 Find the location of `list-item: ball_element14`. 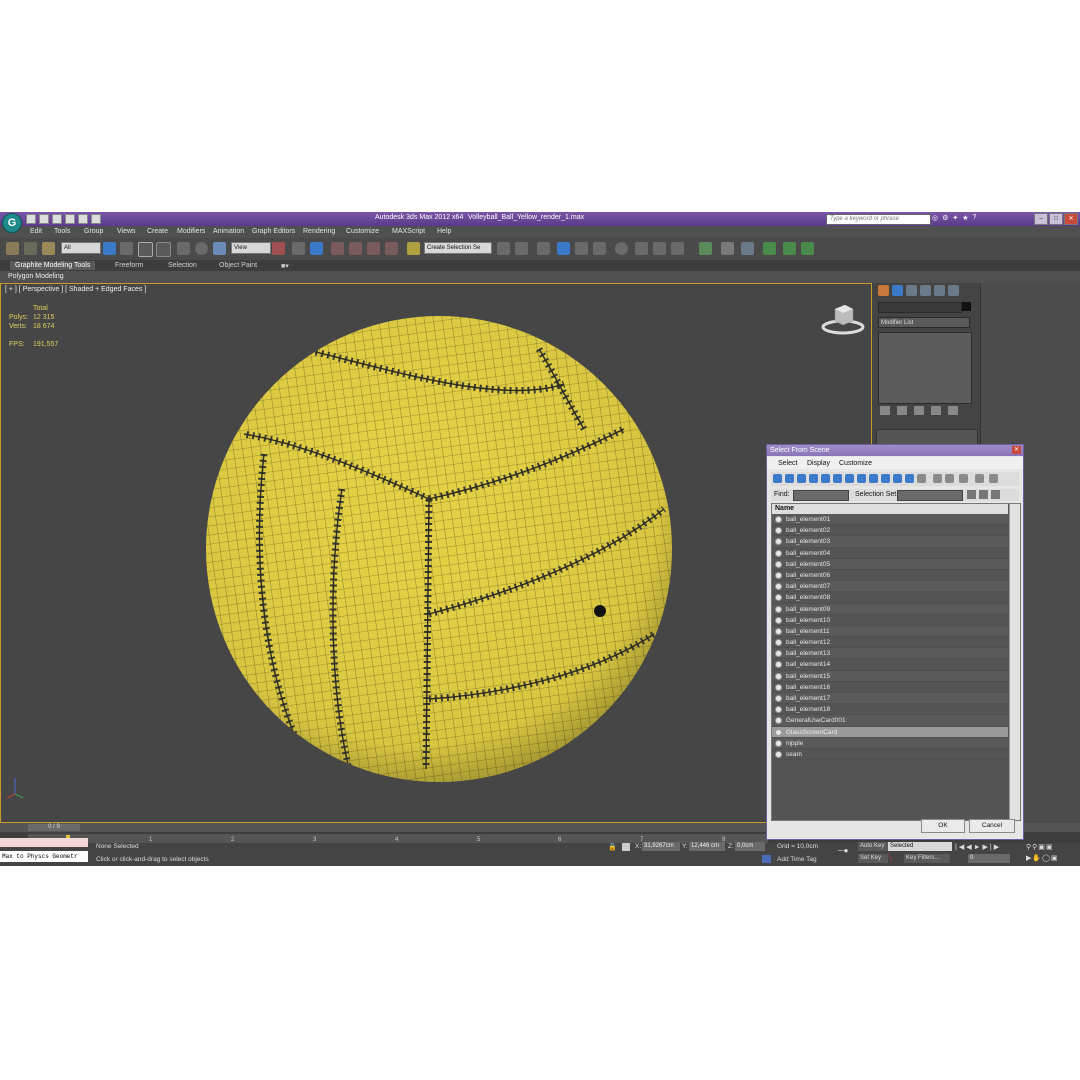

list-item: ball_element14 is located at coordinates (890, 665).